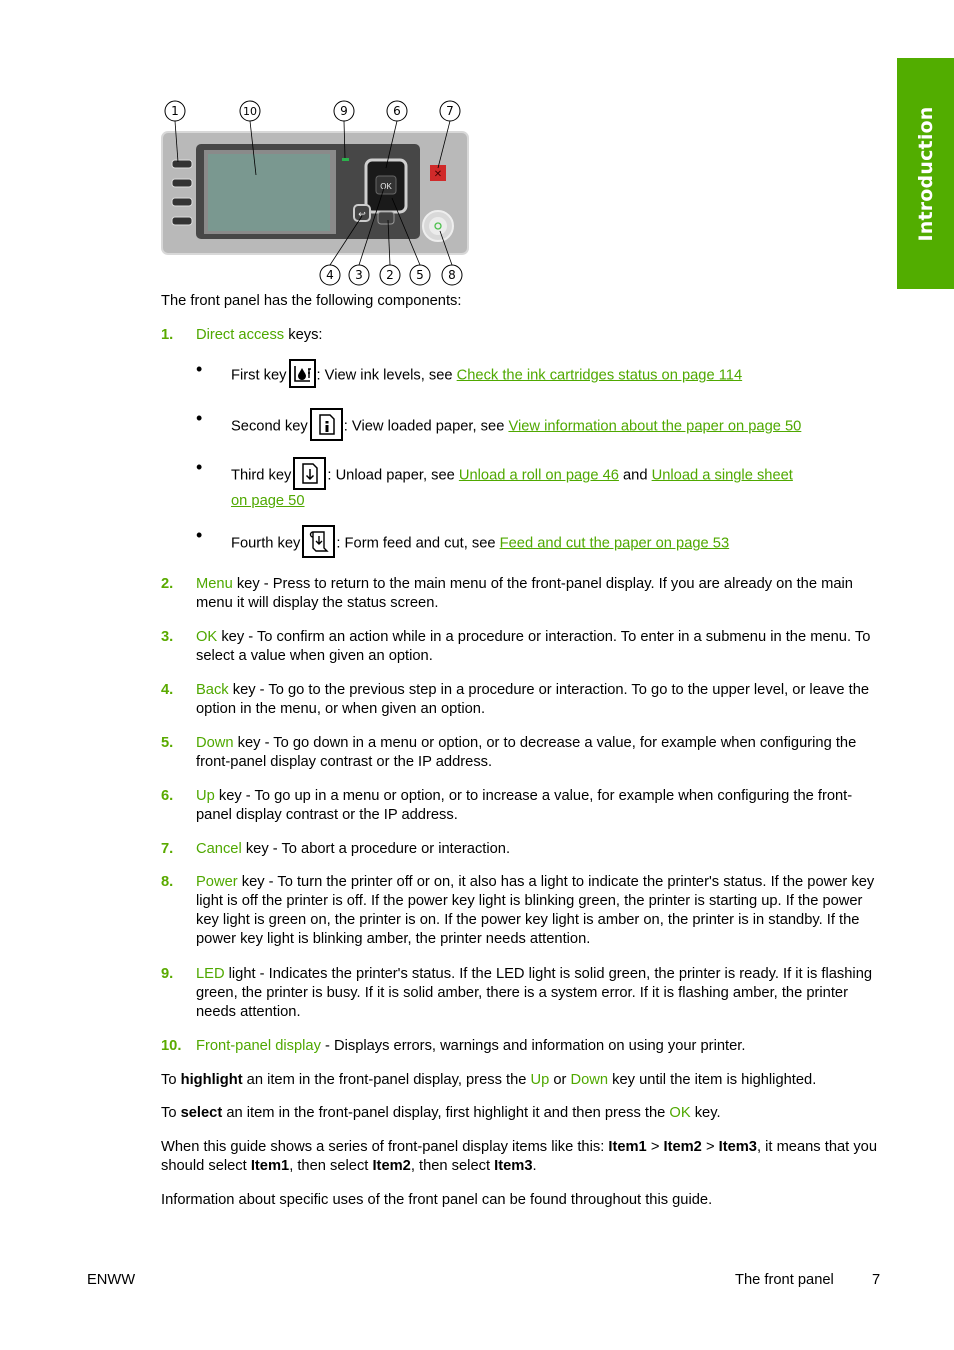 The width and height of the screenshot is (954, 1350). I want to click on form-feed-cut-icon, so click(319, 541).